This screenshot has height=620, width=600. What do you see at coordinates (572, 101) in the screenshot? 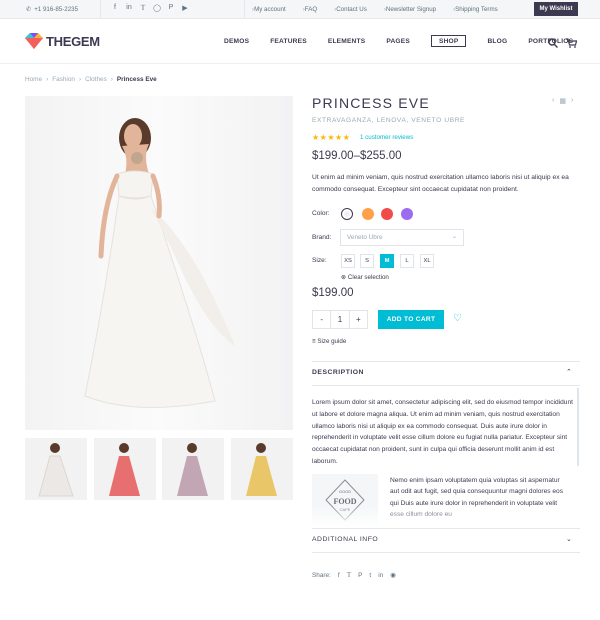
I see `next-product-icon: ›` at bounding box center [572, 101].